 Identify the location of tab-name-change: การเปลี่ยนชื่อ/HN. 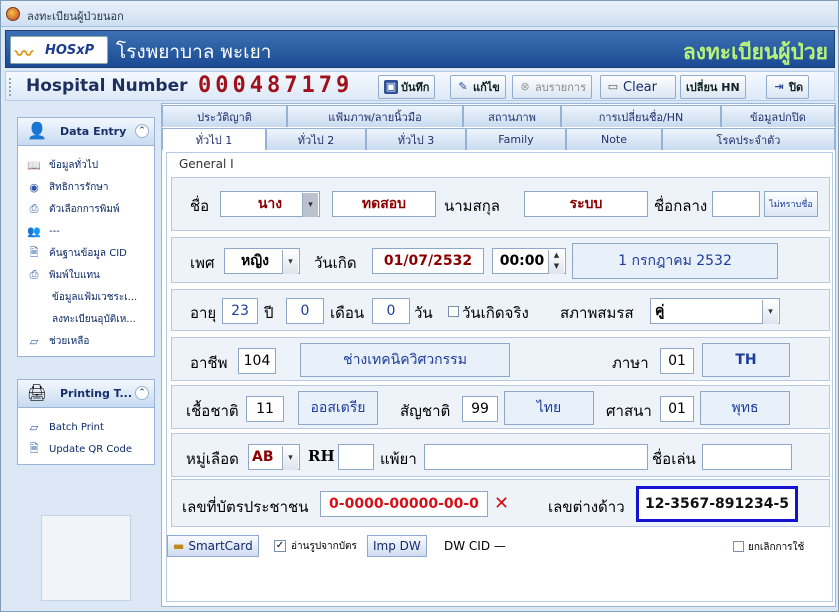
(641, 116).